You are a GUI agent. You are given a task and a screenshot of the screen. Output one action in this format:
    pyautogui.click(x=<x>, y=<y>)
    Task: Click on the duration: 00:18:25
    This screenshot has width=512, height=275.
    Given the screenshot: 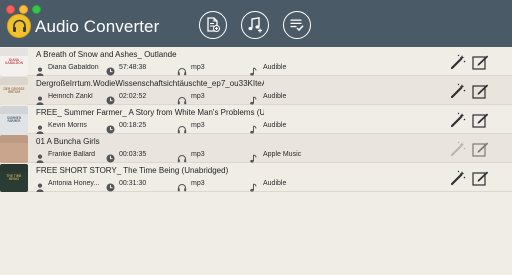 What is the action you would take?
    pyautogui.click(x=133, y=125)
    